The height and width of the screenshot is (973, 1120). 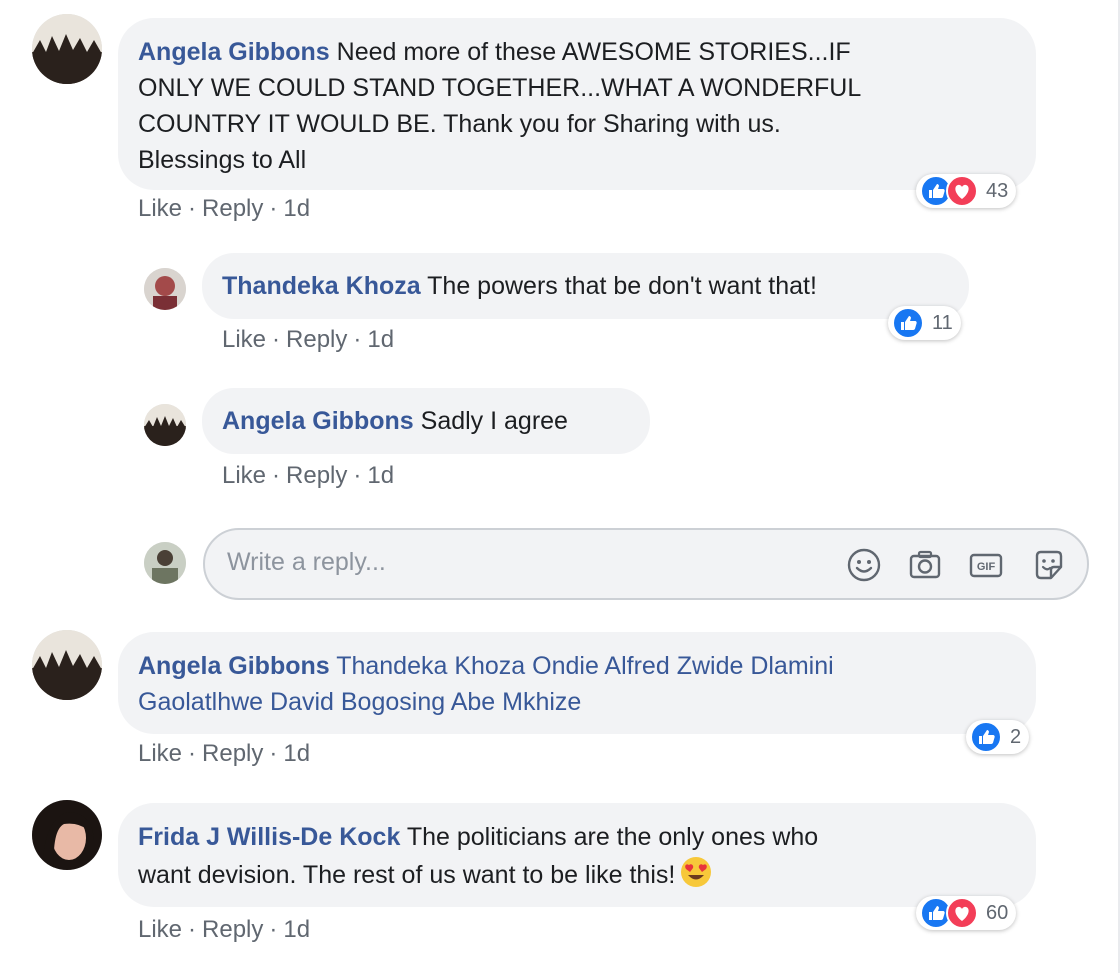 I want to click on reply-bubble: Angela Gibbons Sadly I agree, so click(x=426, y=421).